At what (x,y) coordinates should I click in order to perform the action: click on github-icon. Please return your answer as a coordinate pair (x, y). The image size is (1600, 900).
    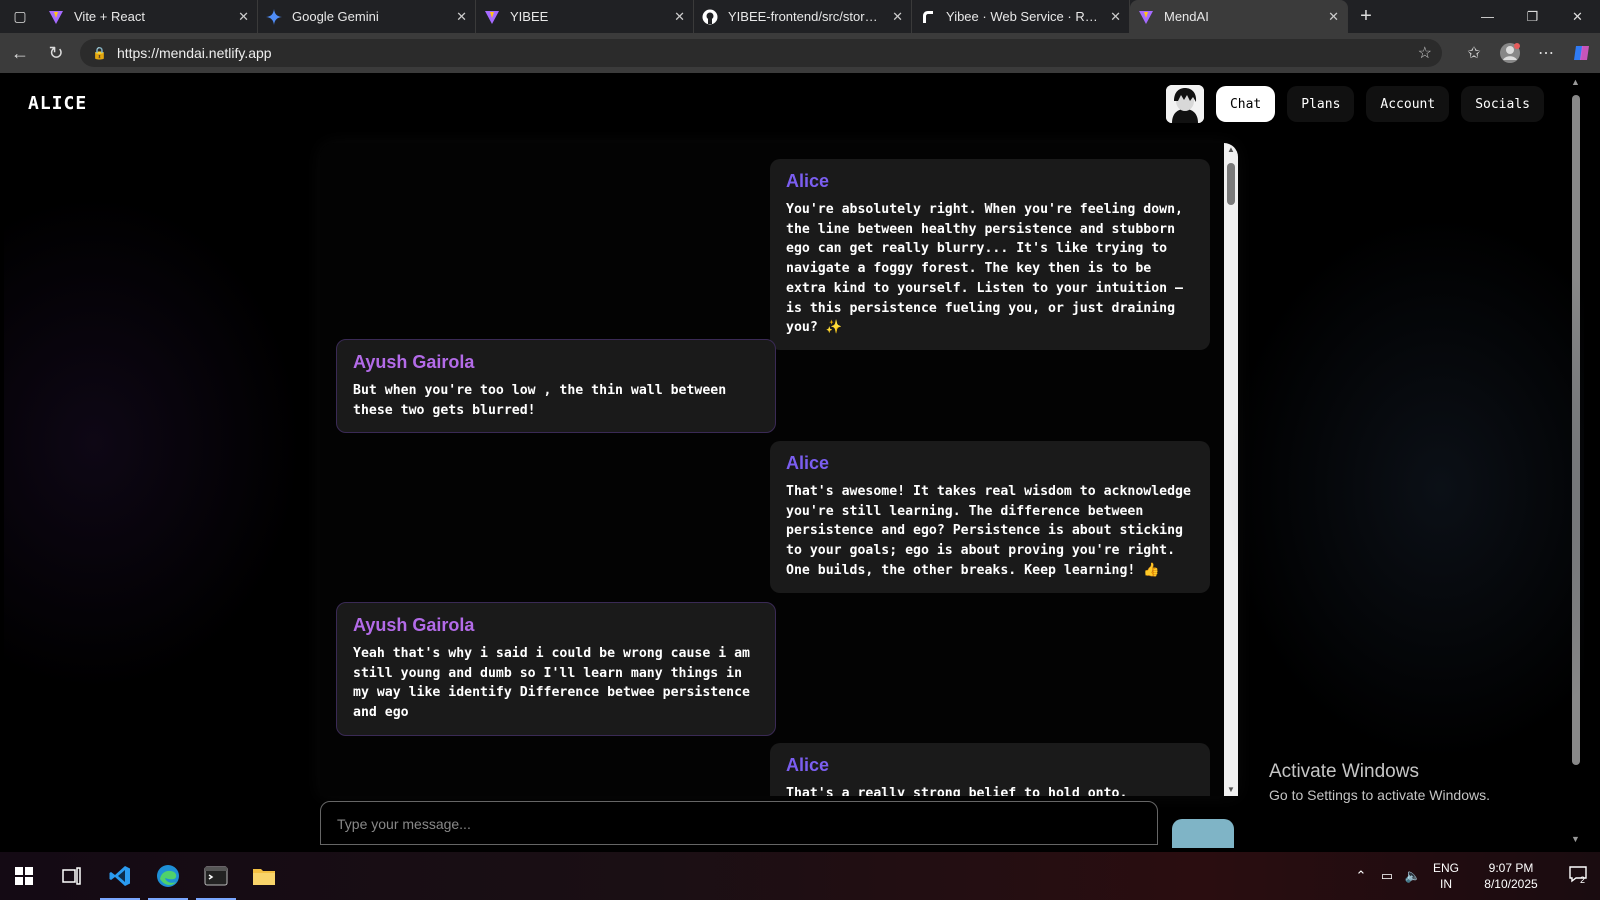
    Looking at the image, I should click on (710, 17).